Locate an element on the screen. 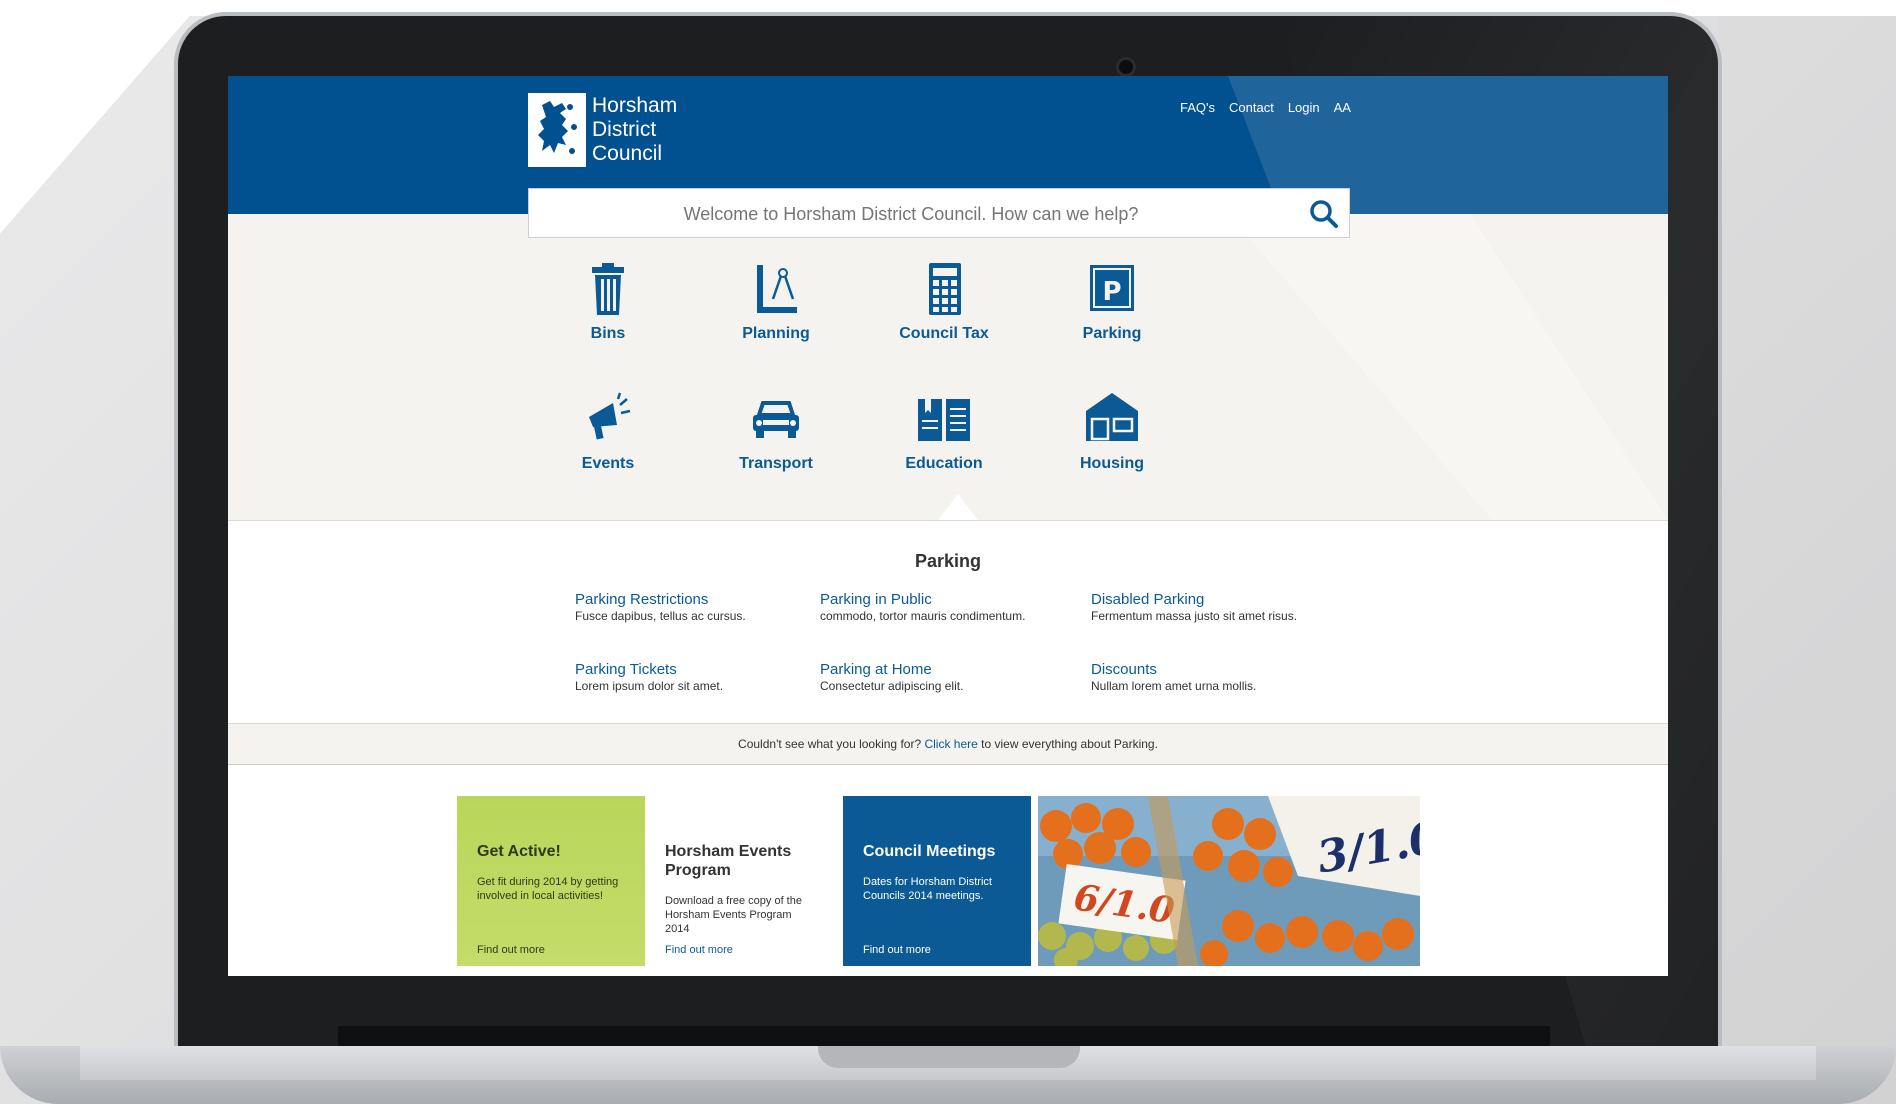 Image resolution: width=1896 pixels, height=1104 pixels. parking-in-public-link: Parking in Public is located at coordinates (940, 599).